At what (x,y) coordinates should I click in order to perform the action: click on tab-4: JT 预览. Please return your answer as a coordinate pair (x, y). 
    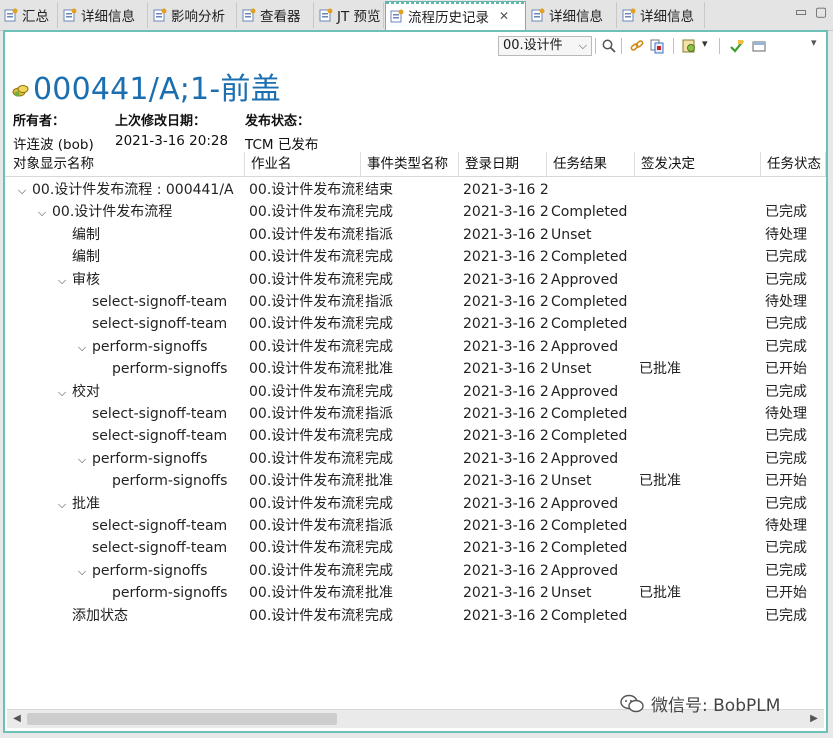
    Looking at the image, I should click on (349, 15).